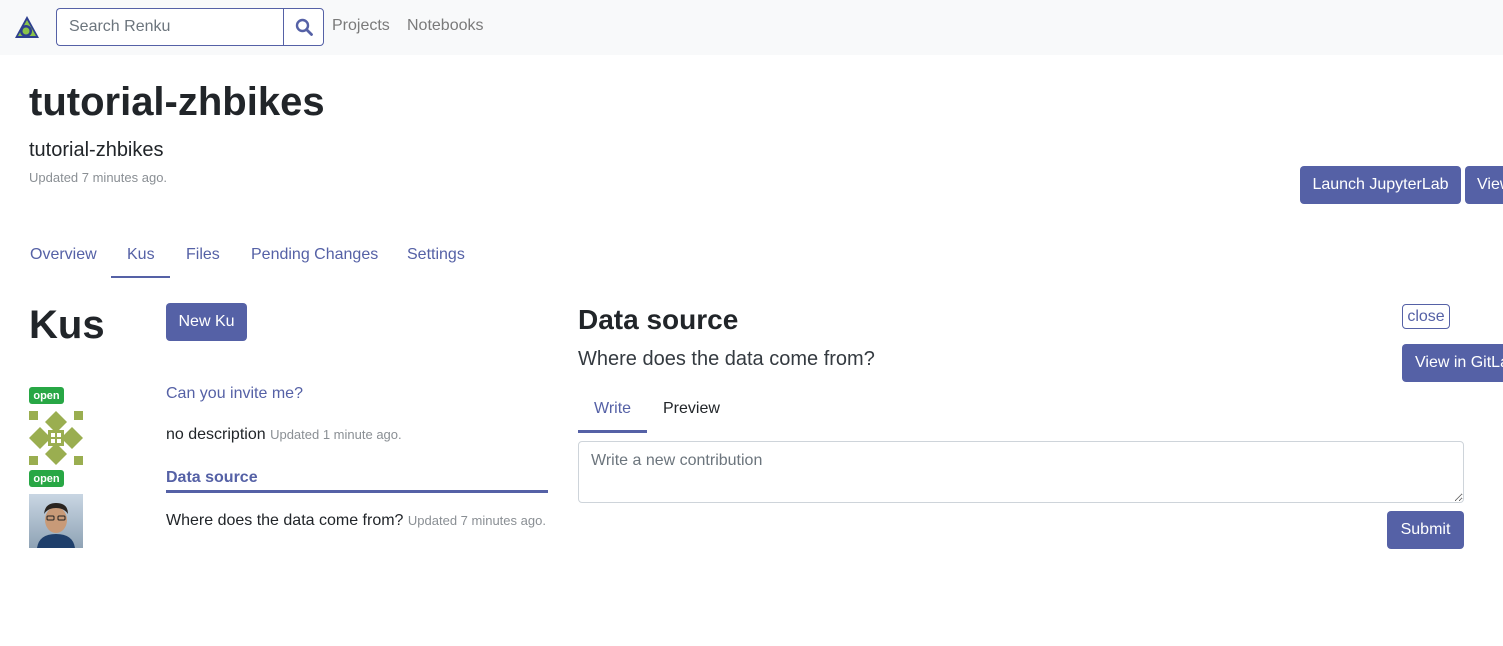 The width and height of the screenshot is (1503, 646). I want to click on search-button, so click(303, 27).